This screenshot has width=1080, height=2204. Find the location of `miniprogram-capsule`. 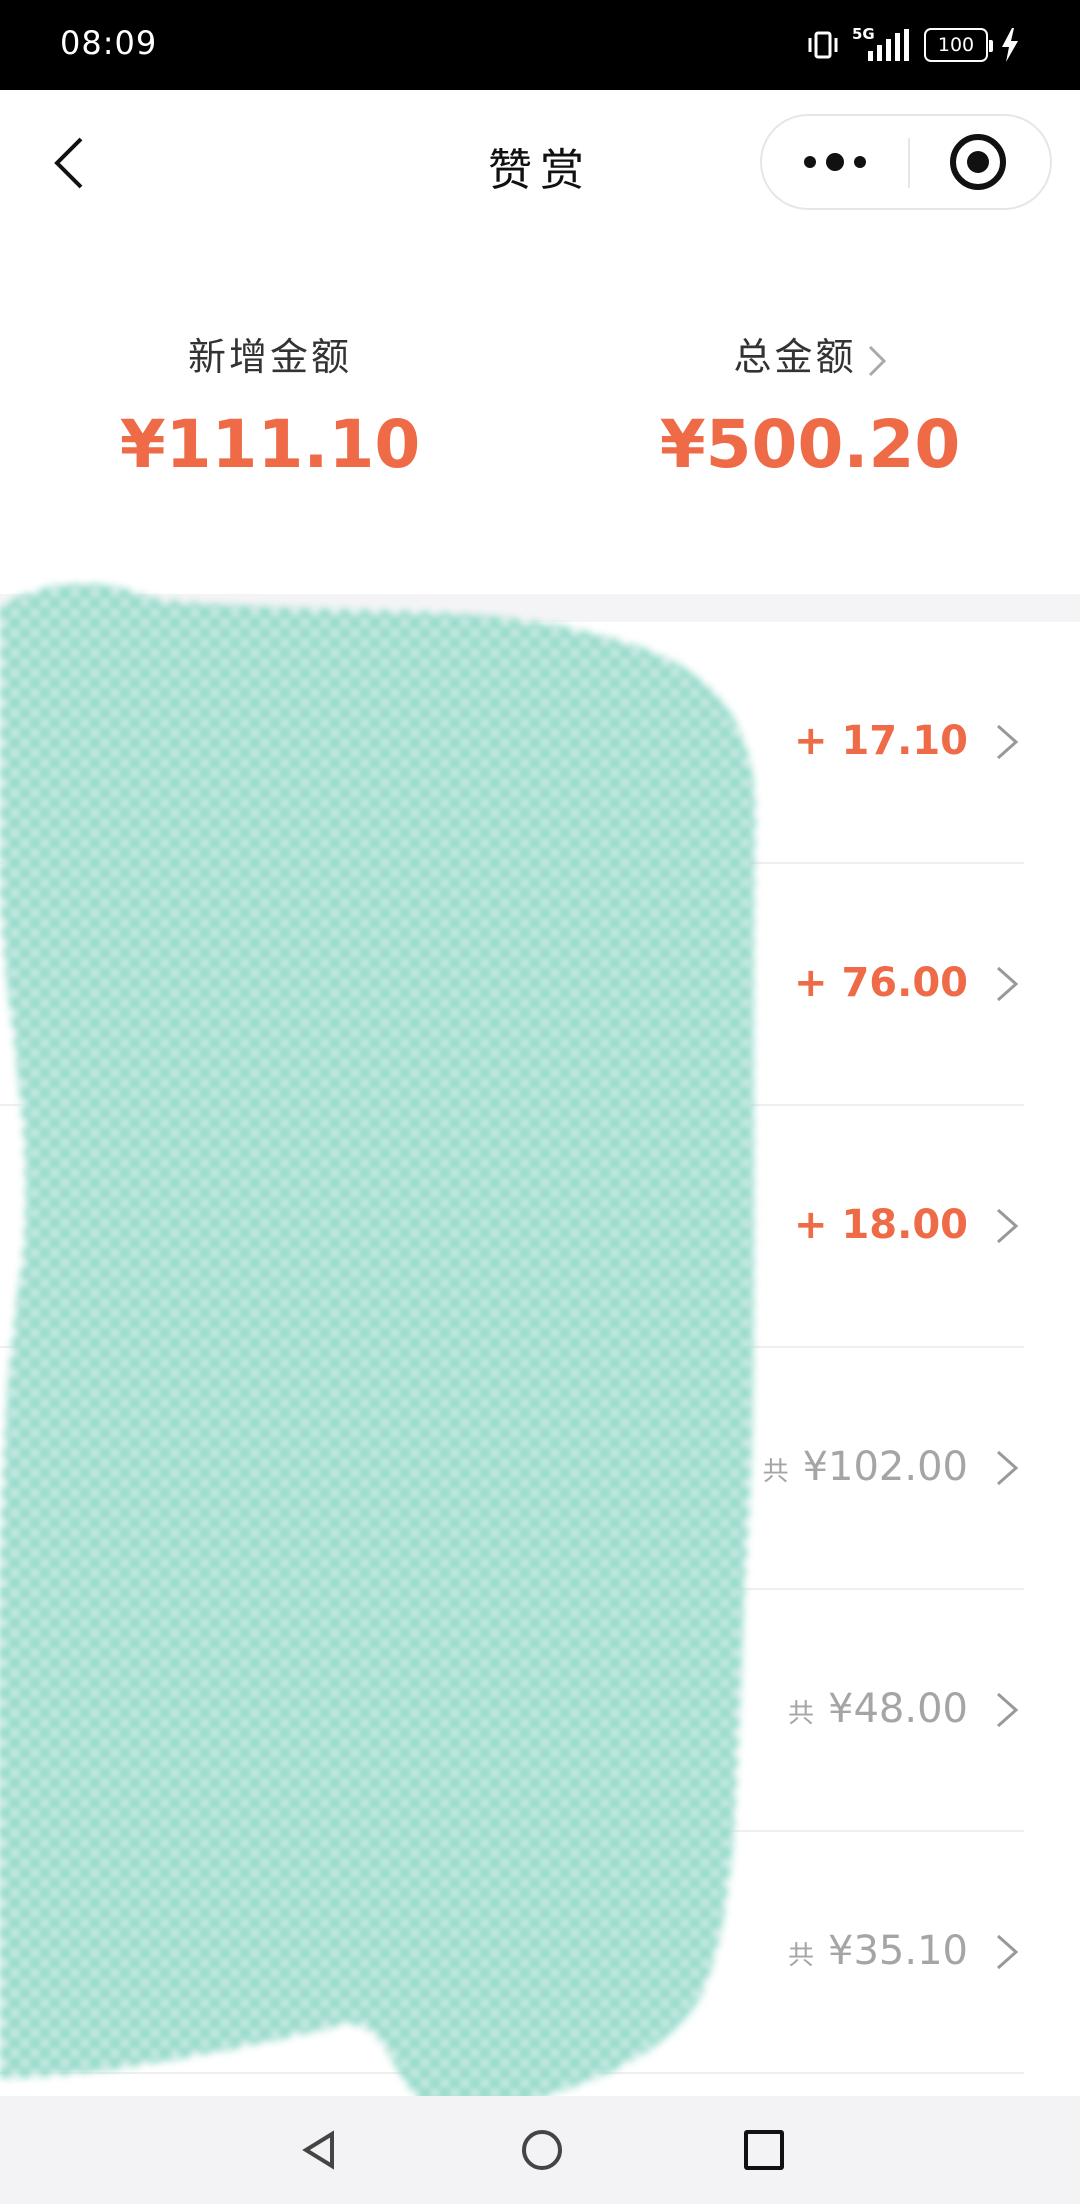

miniprogram-capsule is located at coordinates (906, 162).